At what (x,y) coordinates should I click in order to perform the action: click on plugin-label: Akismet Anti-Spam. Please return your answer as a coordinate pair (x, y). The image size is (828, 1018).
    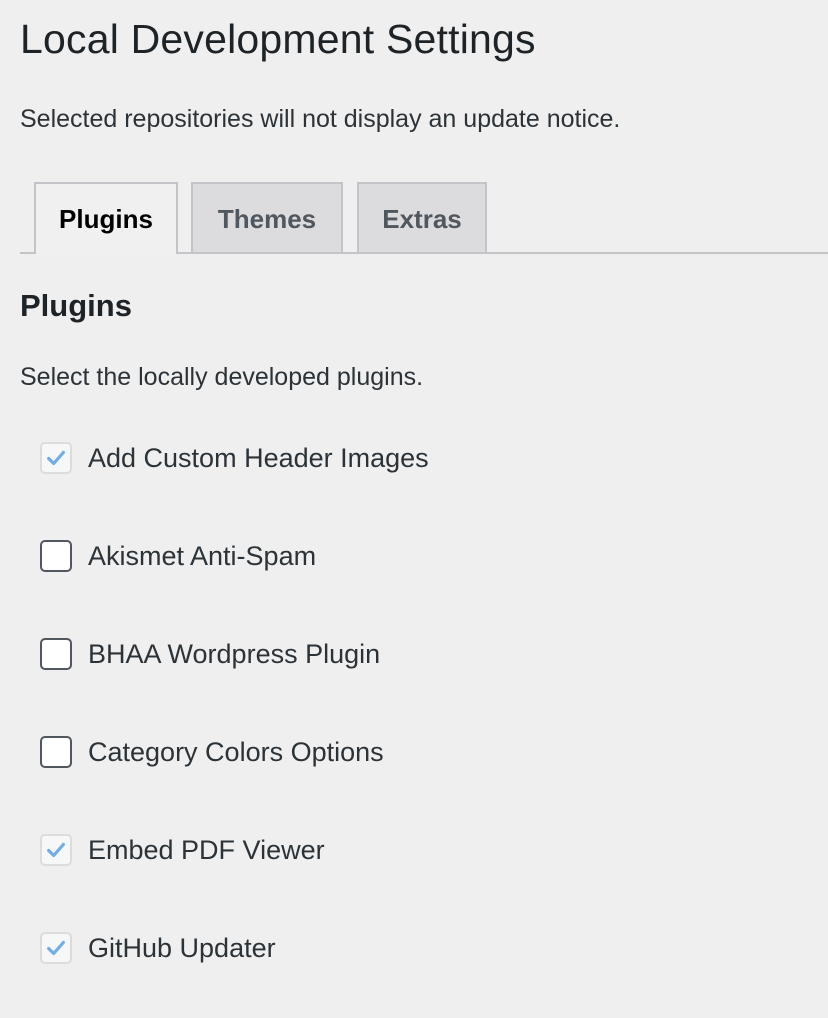
    Looking at the image, I should click on (202, 556).